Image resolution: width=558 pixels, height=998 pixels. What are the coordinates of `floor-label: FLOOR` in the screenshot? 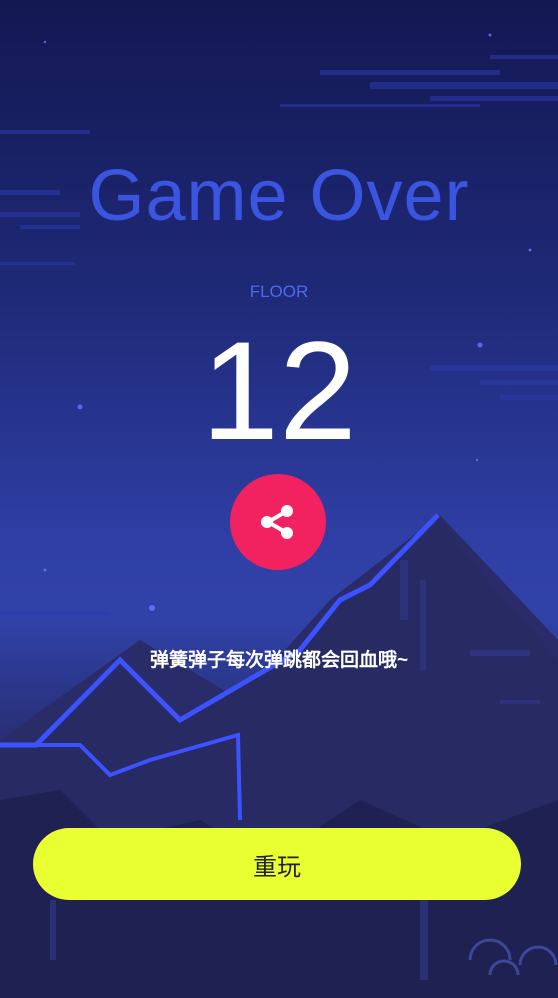 It's located at (279, 291).